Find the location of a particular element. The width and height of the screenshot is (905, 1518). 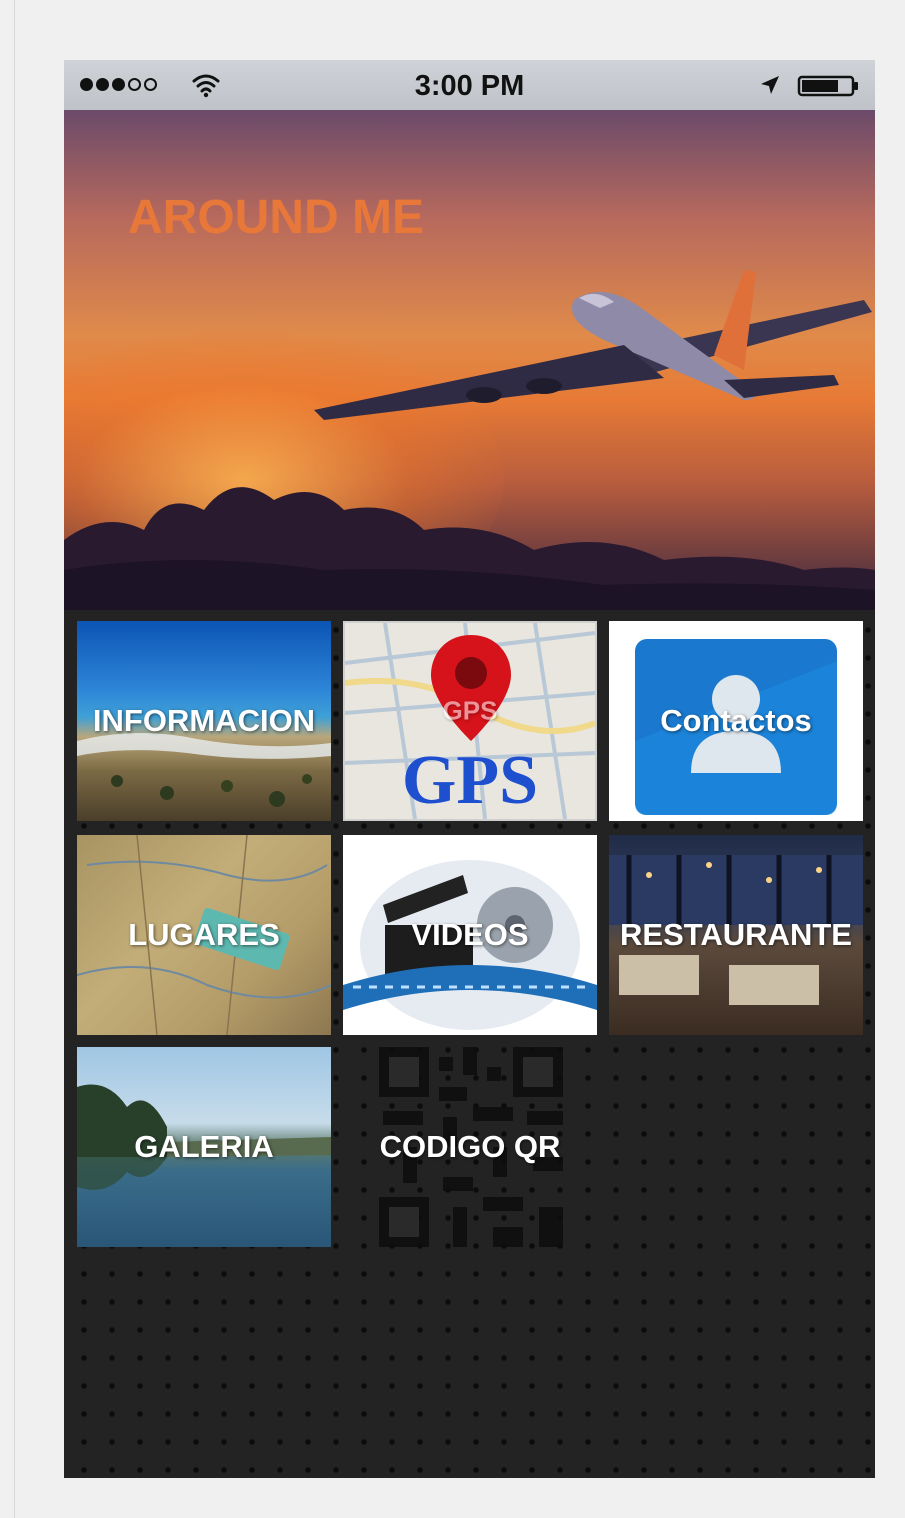

menu-tile-contactos: Contactos is located at coordinates (736, 721).